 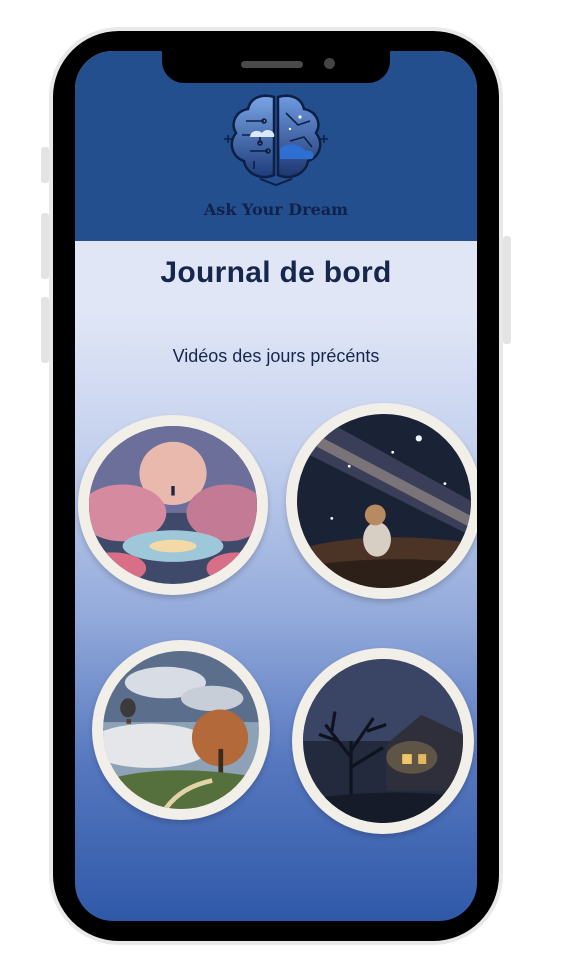 What do you see at coordinates (276, 356) in the screenshot?
I see `section-subtitle: Vidéos des jours précénts` at bounding box center [276, 356].